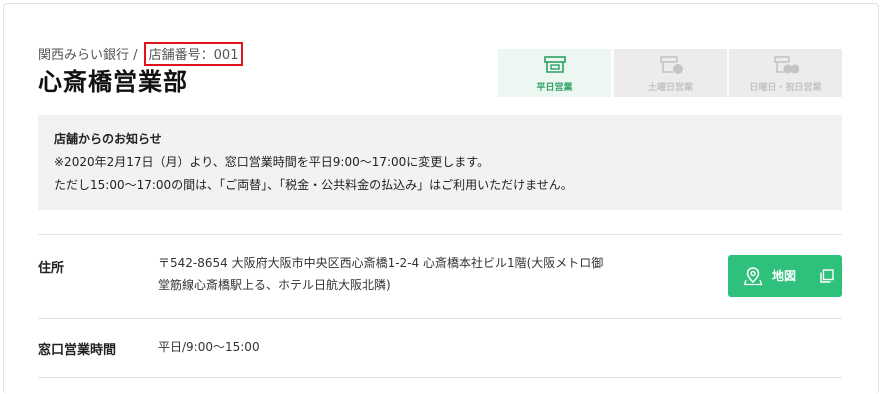 This screenshot has height=394, width=882. I want to click on notice-title: 店舗からのお知らせ, so click(108, 139).